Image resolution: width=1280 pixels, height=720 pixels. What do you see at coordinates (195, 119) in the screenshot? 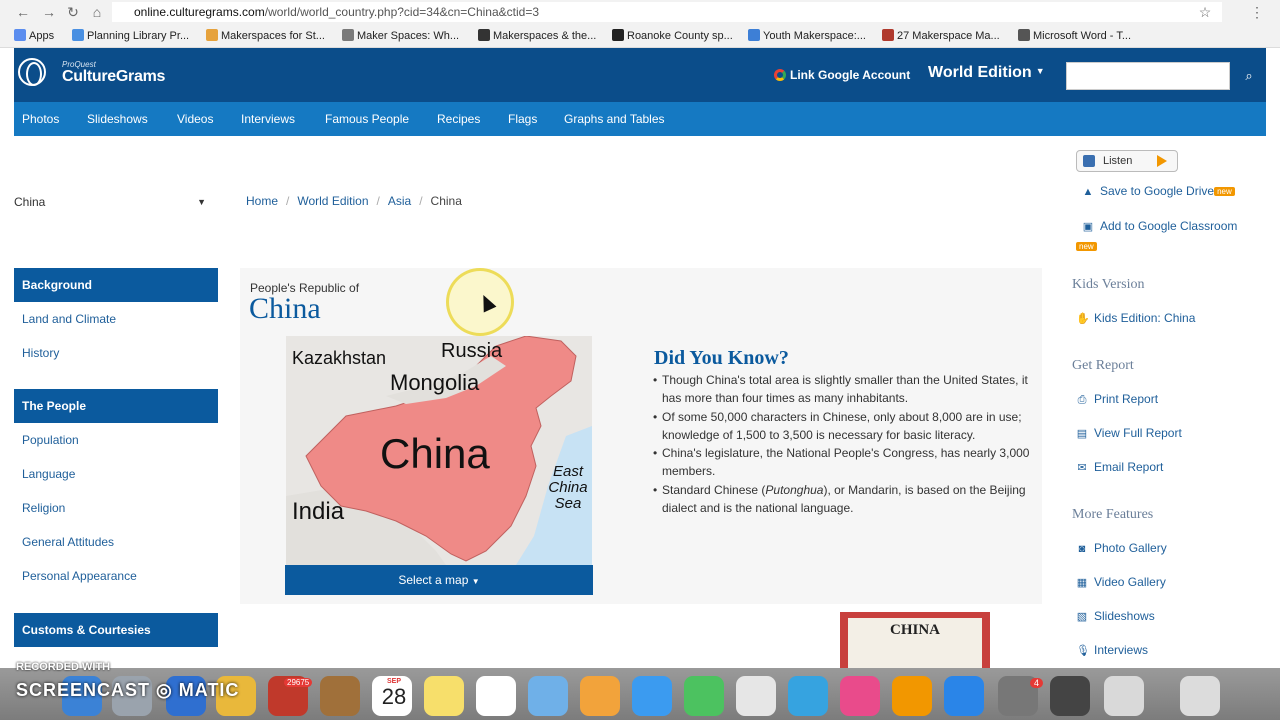
I see `nav-link-videos: Videos` at bounding box center [195, 119].